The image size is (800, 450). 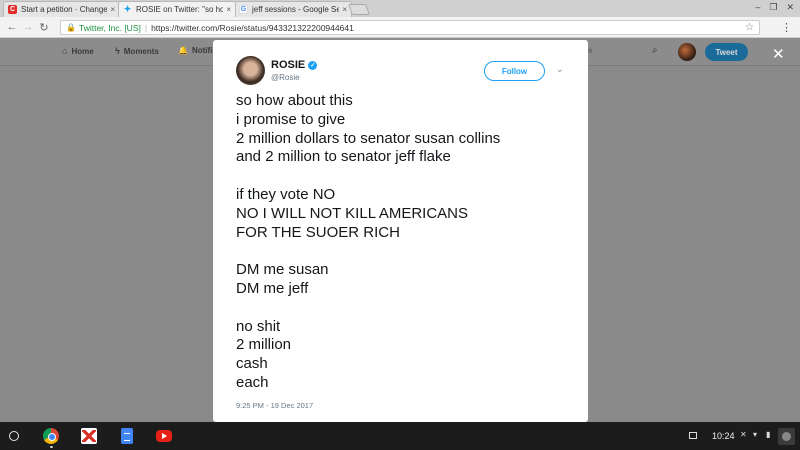 I want to click on tab-change-petition: C Start a petition · Change ×, so click(x=61, y=9).